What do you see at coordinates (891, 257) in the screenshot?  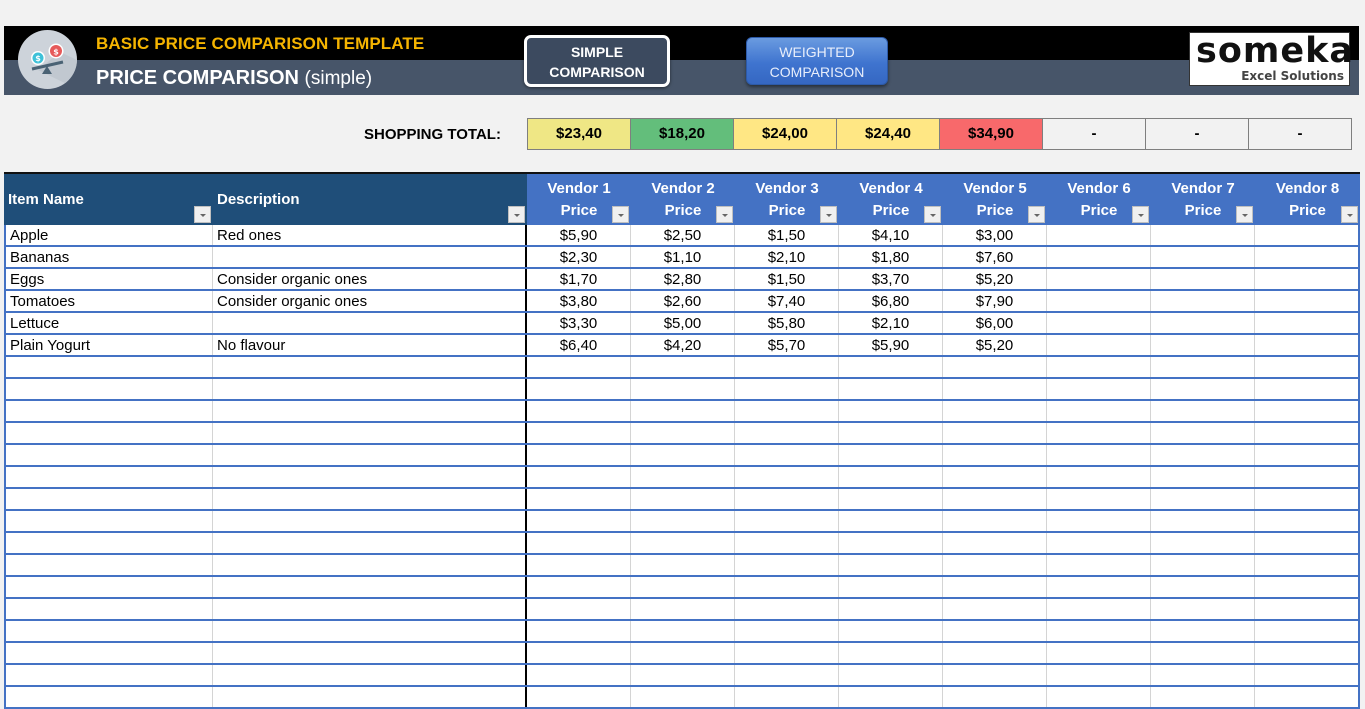 I see `vendor-4-price-cell: $1,80` at bounding box center [891, 257].